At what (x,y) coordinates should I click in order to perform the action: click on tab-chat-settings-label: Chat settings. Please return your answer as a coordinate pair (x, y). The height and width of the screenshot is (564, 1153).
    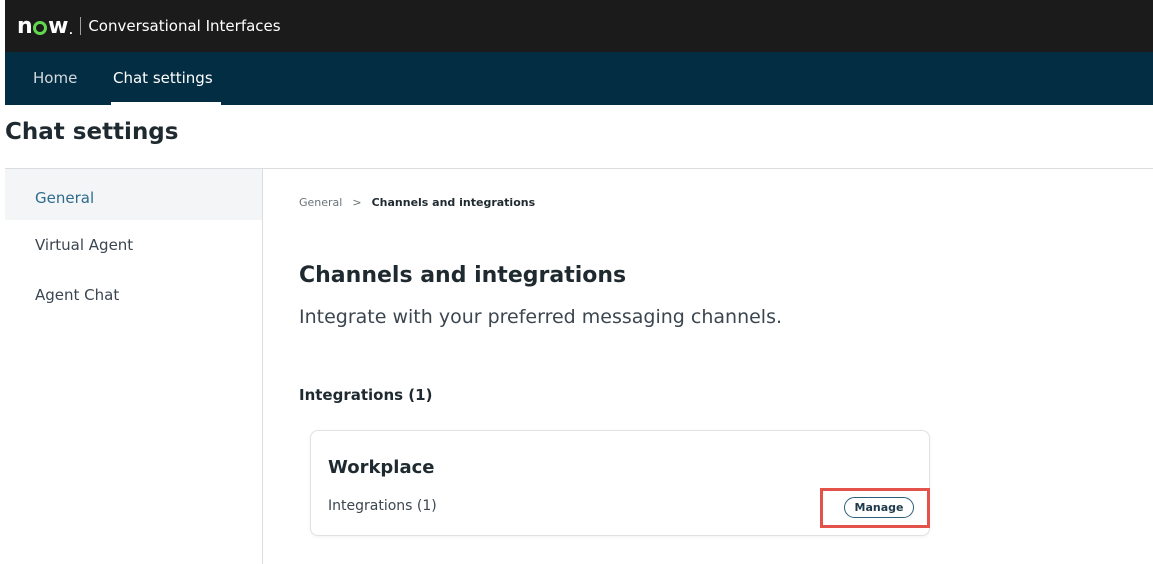
    Looking at the image, I should click on (163, 78).